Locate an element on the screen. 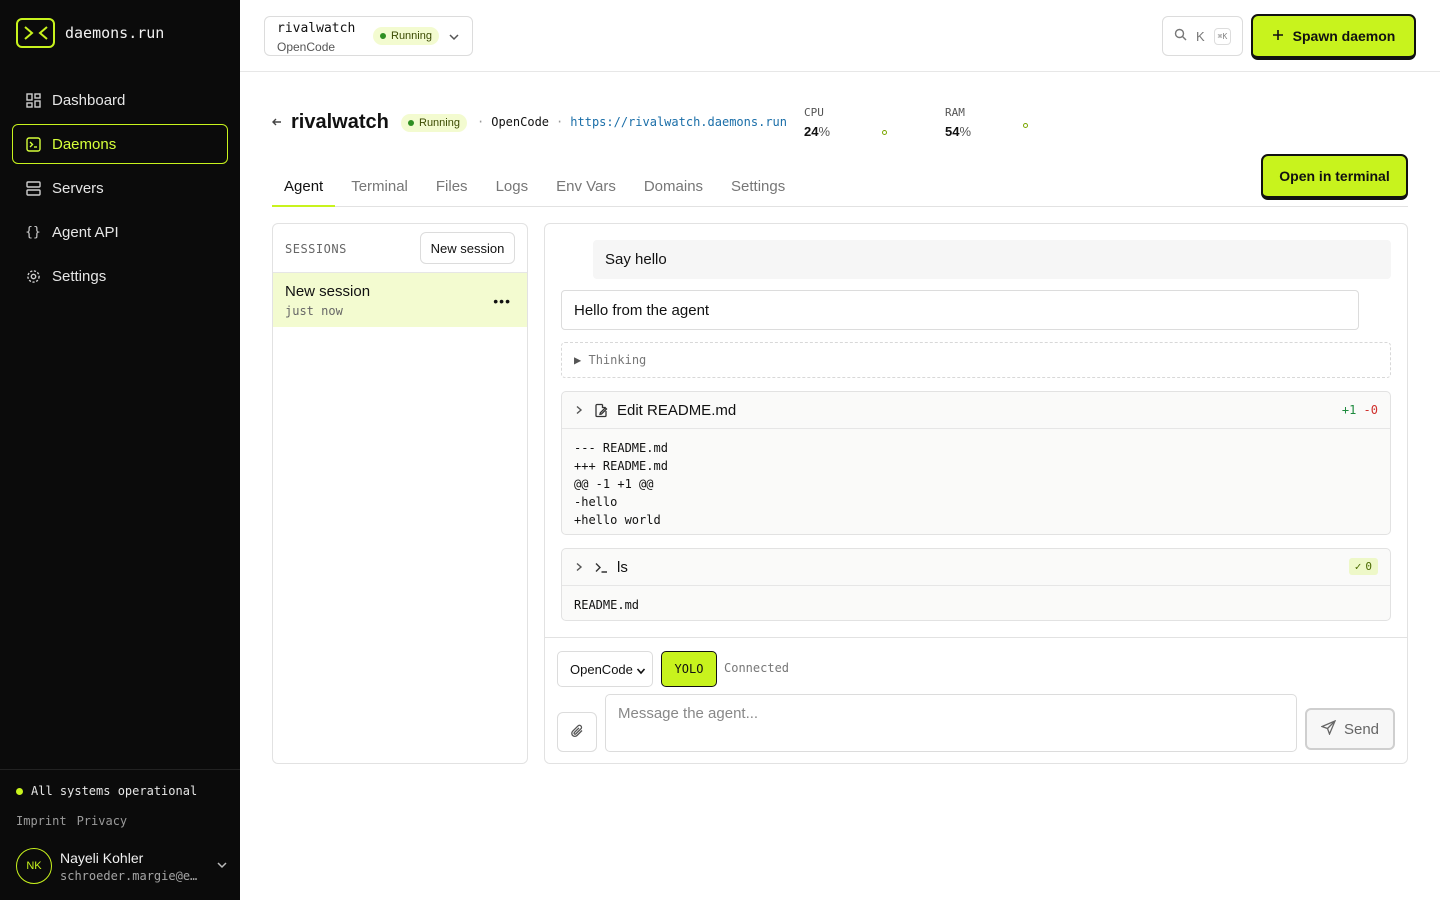 The width and height of the screenshot is (1440, 900). shell-tool-card: ls ✓ 0 README.md is located at coordinates (976, 584).